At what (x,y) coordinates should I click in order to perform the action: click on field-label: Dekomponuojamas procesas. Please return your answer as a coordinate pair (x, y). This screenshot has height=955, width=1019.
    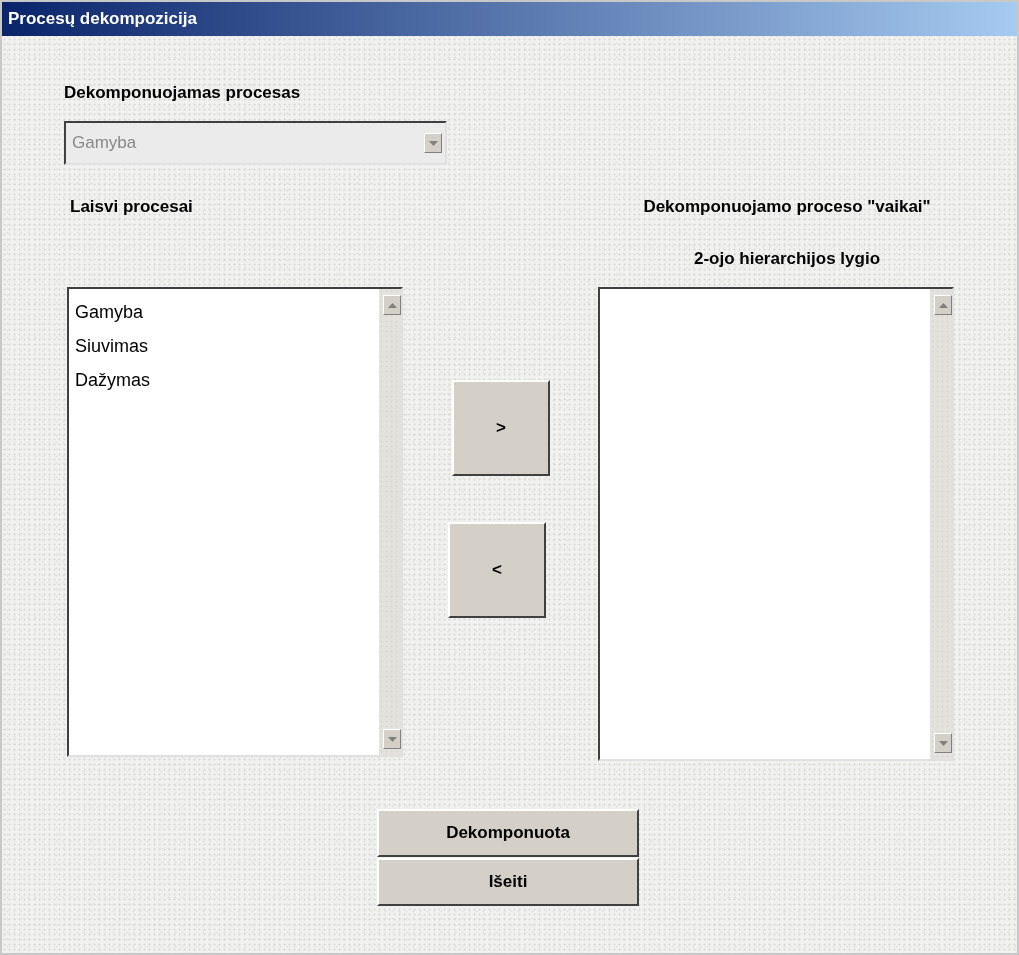
    Looking at the image, I should click on (182, 92).